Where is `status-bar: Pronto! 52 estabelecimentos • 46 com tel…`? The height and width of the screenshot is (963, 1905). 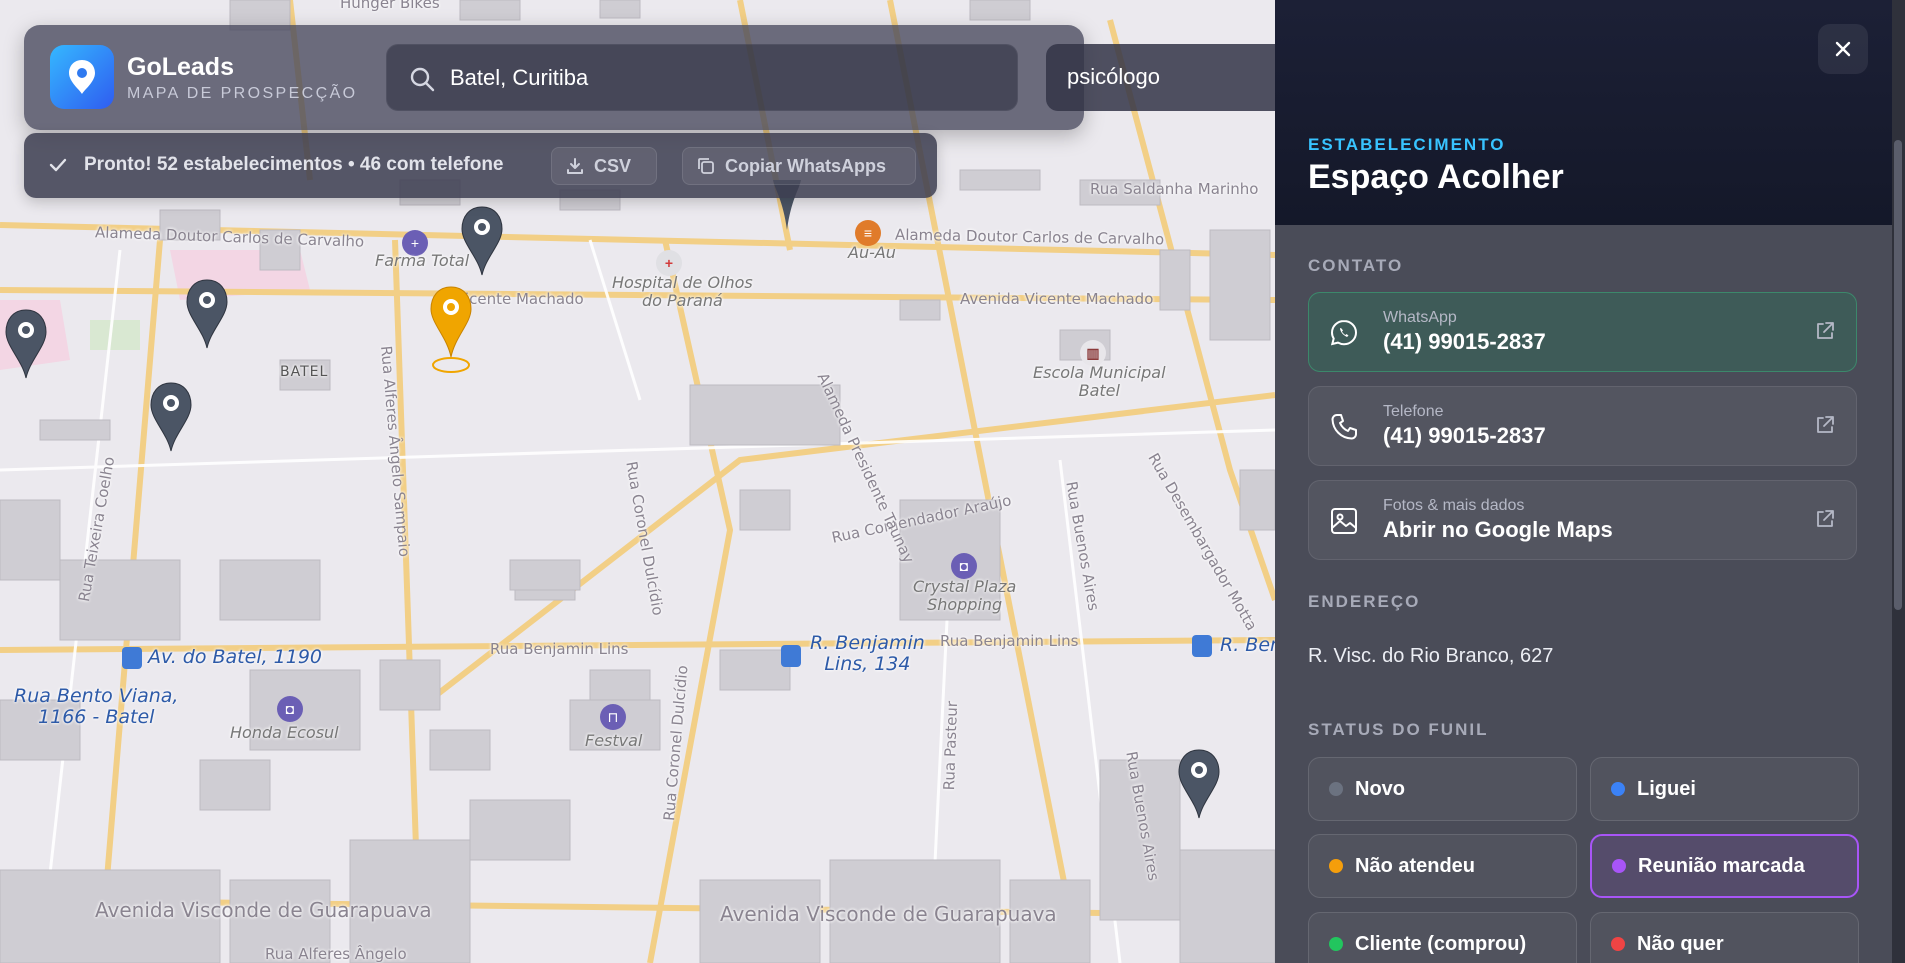
status-bar: Pronto! 52 estabelecimentos • 46 com tel… is located at coordinates (480, 165).